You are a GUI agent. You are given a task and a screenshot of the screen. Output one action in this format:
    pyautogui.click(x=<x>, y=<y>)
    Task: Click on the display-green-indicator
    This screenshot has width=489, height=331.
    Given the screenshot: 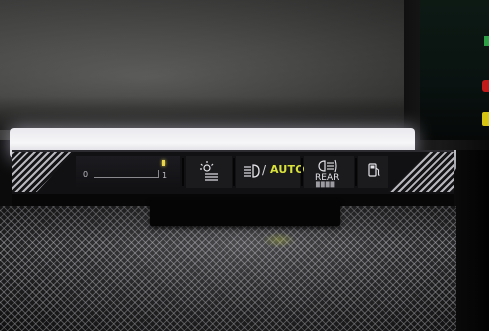 What is the action you would take?
    pyautogui.click(x=486, y=41)
    